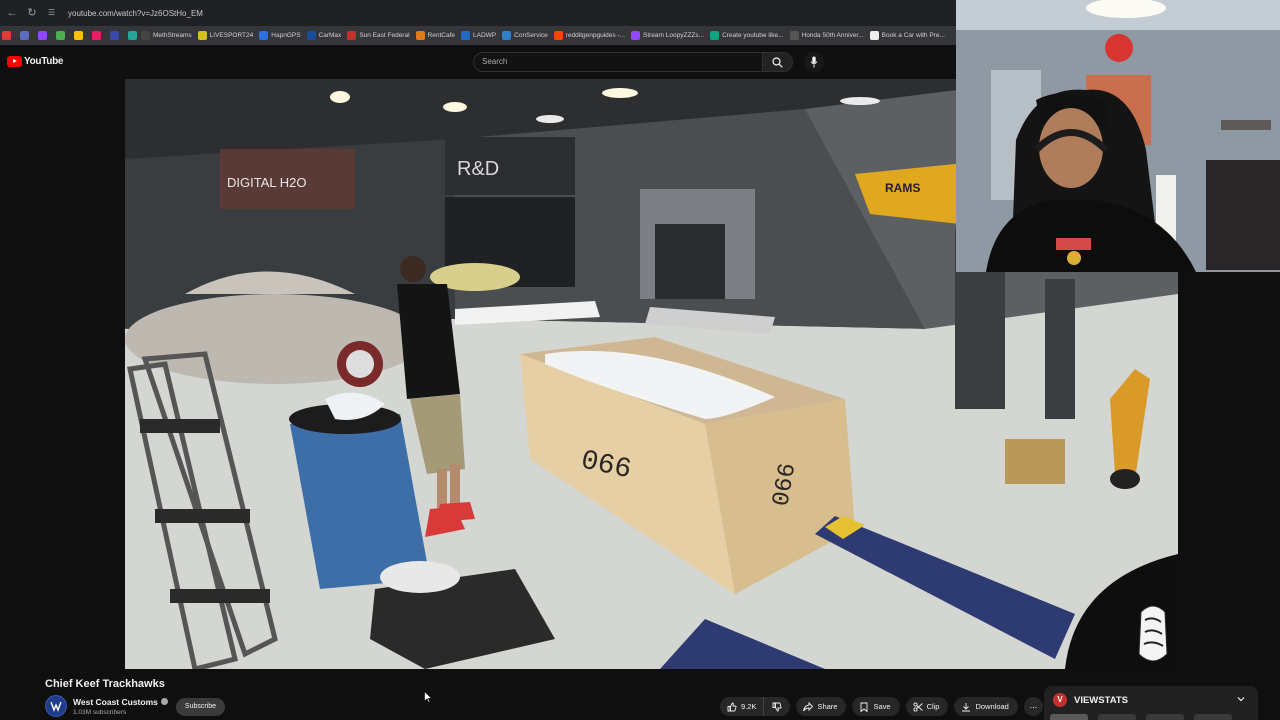 Image resolution: width=1280 pixels, height=720 pixels. What do you see at coordinates (827, 706) in the screenshot?
I see `share-label: Share` at bounding box center [827, 706].